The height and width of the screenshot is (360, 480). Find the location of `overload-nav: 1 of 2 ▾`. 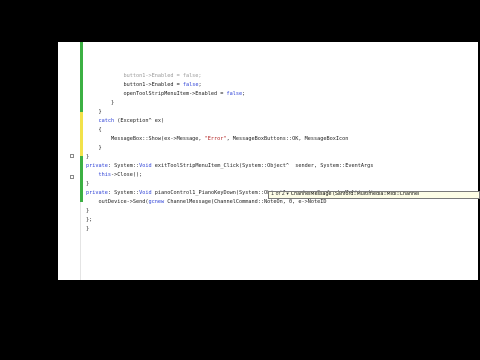

overload-nav: 1 of 2 ▾ is located at coordinates (280, 195).